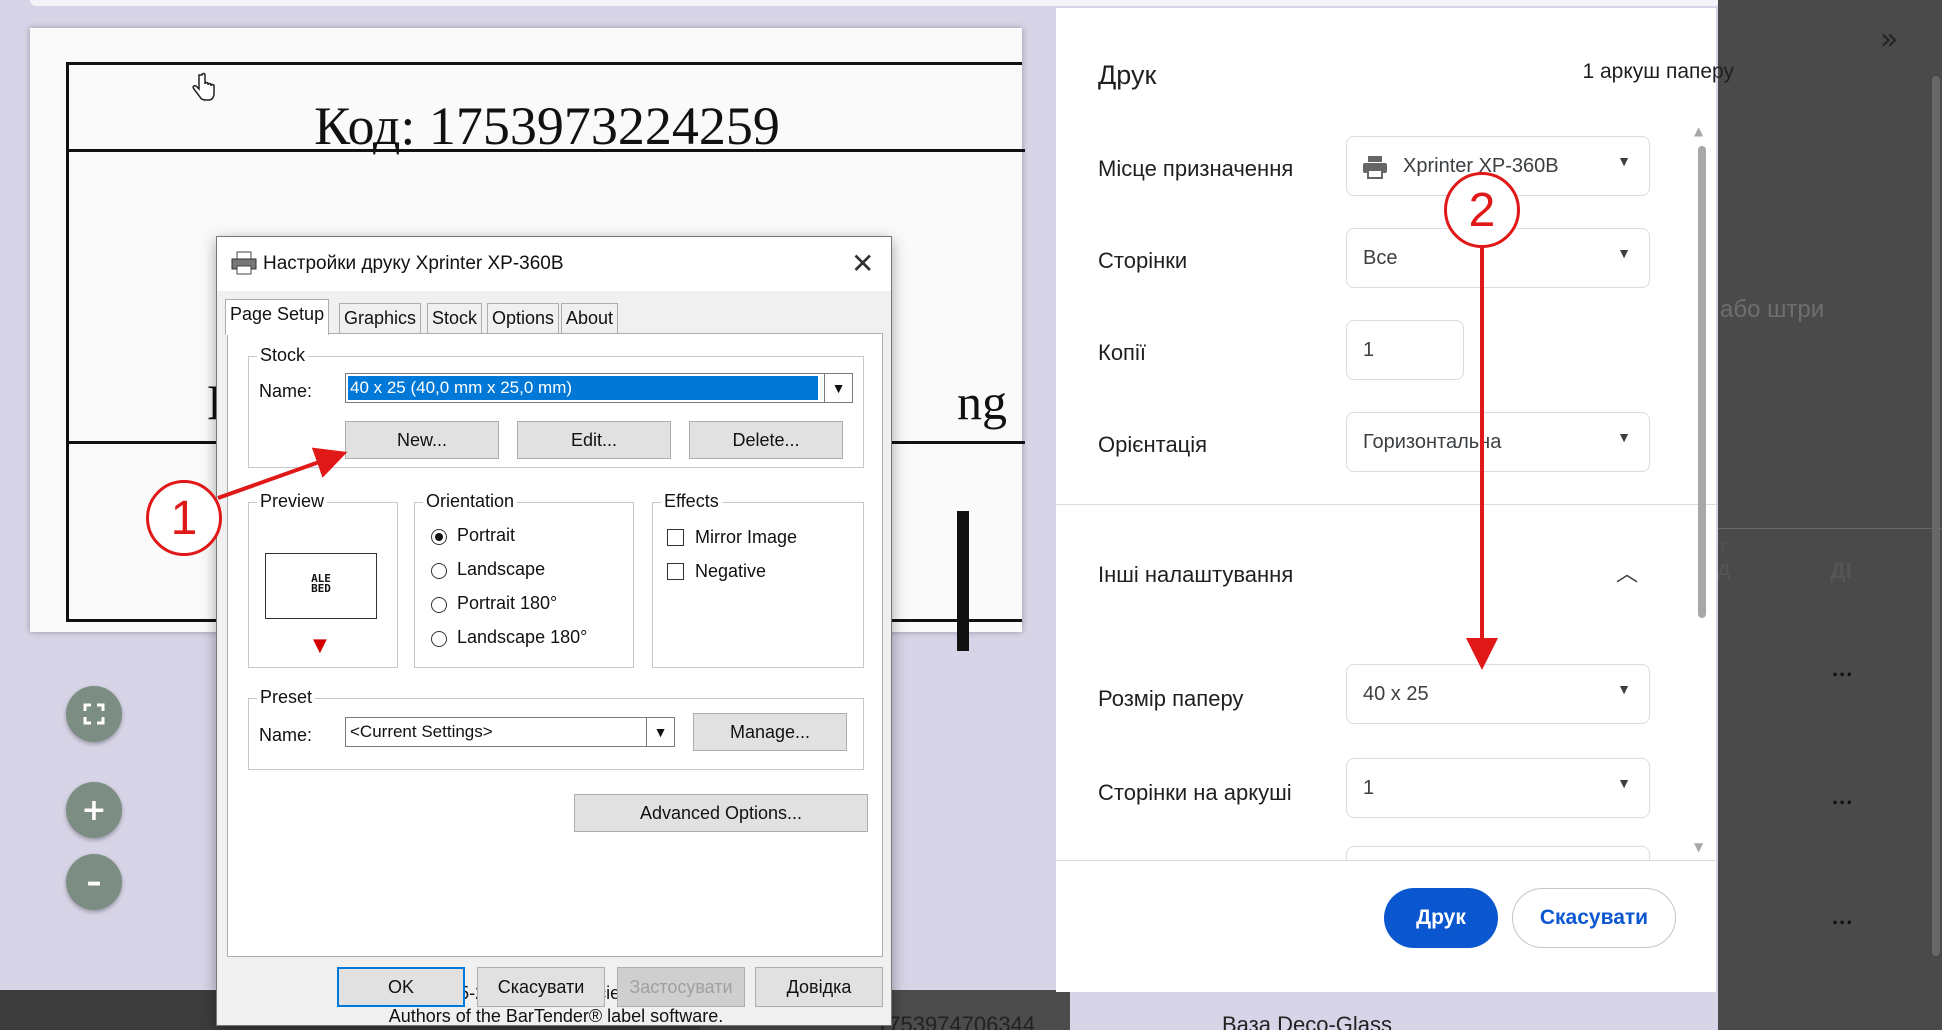  What do you see at coordinates (277, 317) in the screenshot?
I see `tab-page-setup: Page Setup` at bounding box center [277, 317].